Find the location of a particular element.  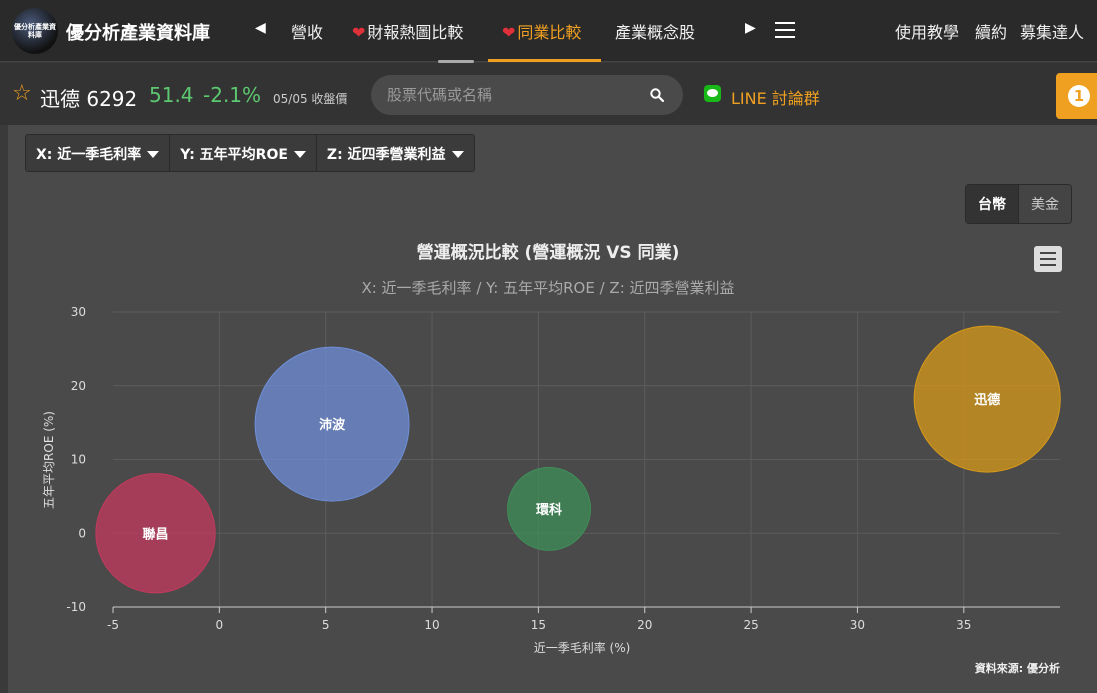

chart-credits: 資料來源: 優分析 is located at coordinates (1017, 668).